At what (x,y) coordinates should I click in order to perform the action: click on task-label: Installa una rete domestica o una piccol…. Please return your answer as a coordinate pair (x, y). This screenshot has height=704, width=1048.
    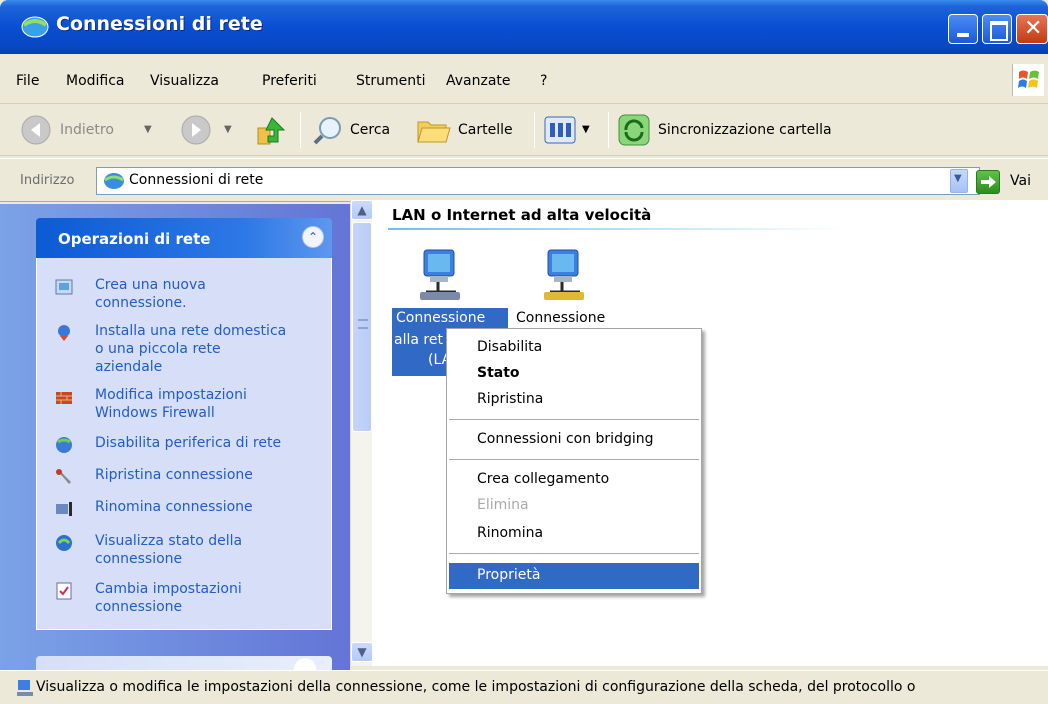
    Looking at the image, I should click on (191, 349).